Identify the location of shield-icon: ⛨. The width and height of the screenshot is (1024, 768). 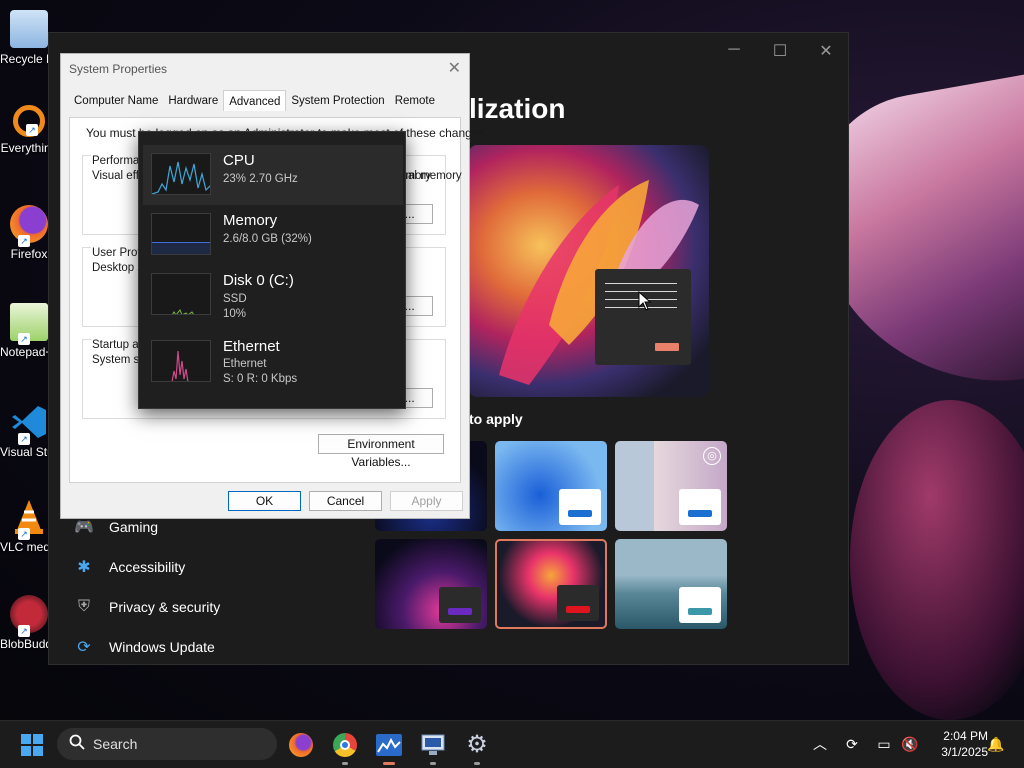
(83, 606).